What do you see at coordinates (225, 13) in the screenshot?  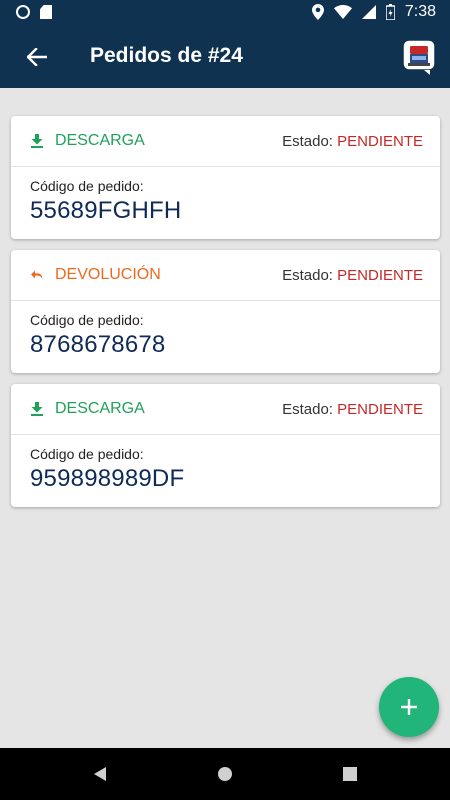 I see `status-bar: 7:38` at bounding box center [225, 13].